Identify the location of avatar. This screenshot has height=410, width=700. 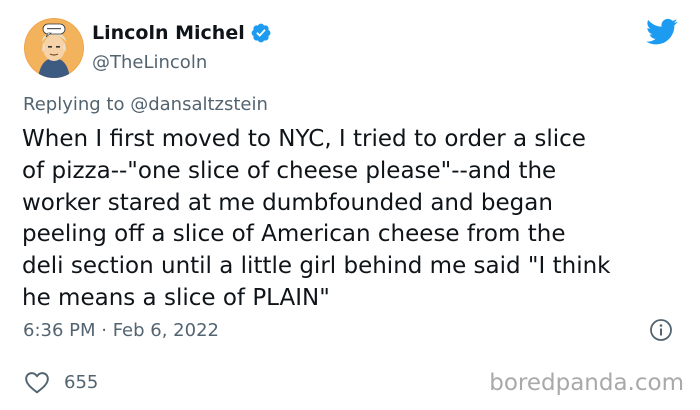
(54, 48).